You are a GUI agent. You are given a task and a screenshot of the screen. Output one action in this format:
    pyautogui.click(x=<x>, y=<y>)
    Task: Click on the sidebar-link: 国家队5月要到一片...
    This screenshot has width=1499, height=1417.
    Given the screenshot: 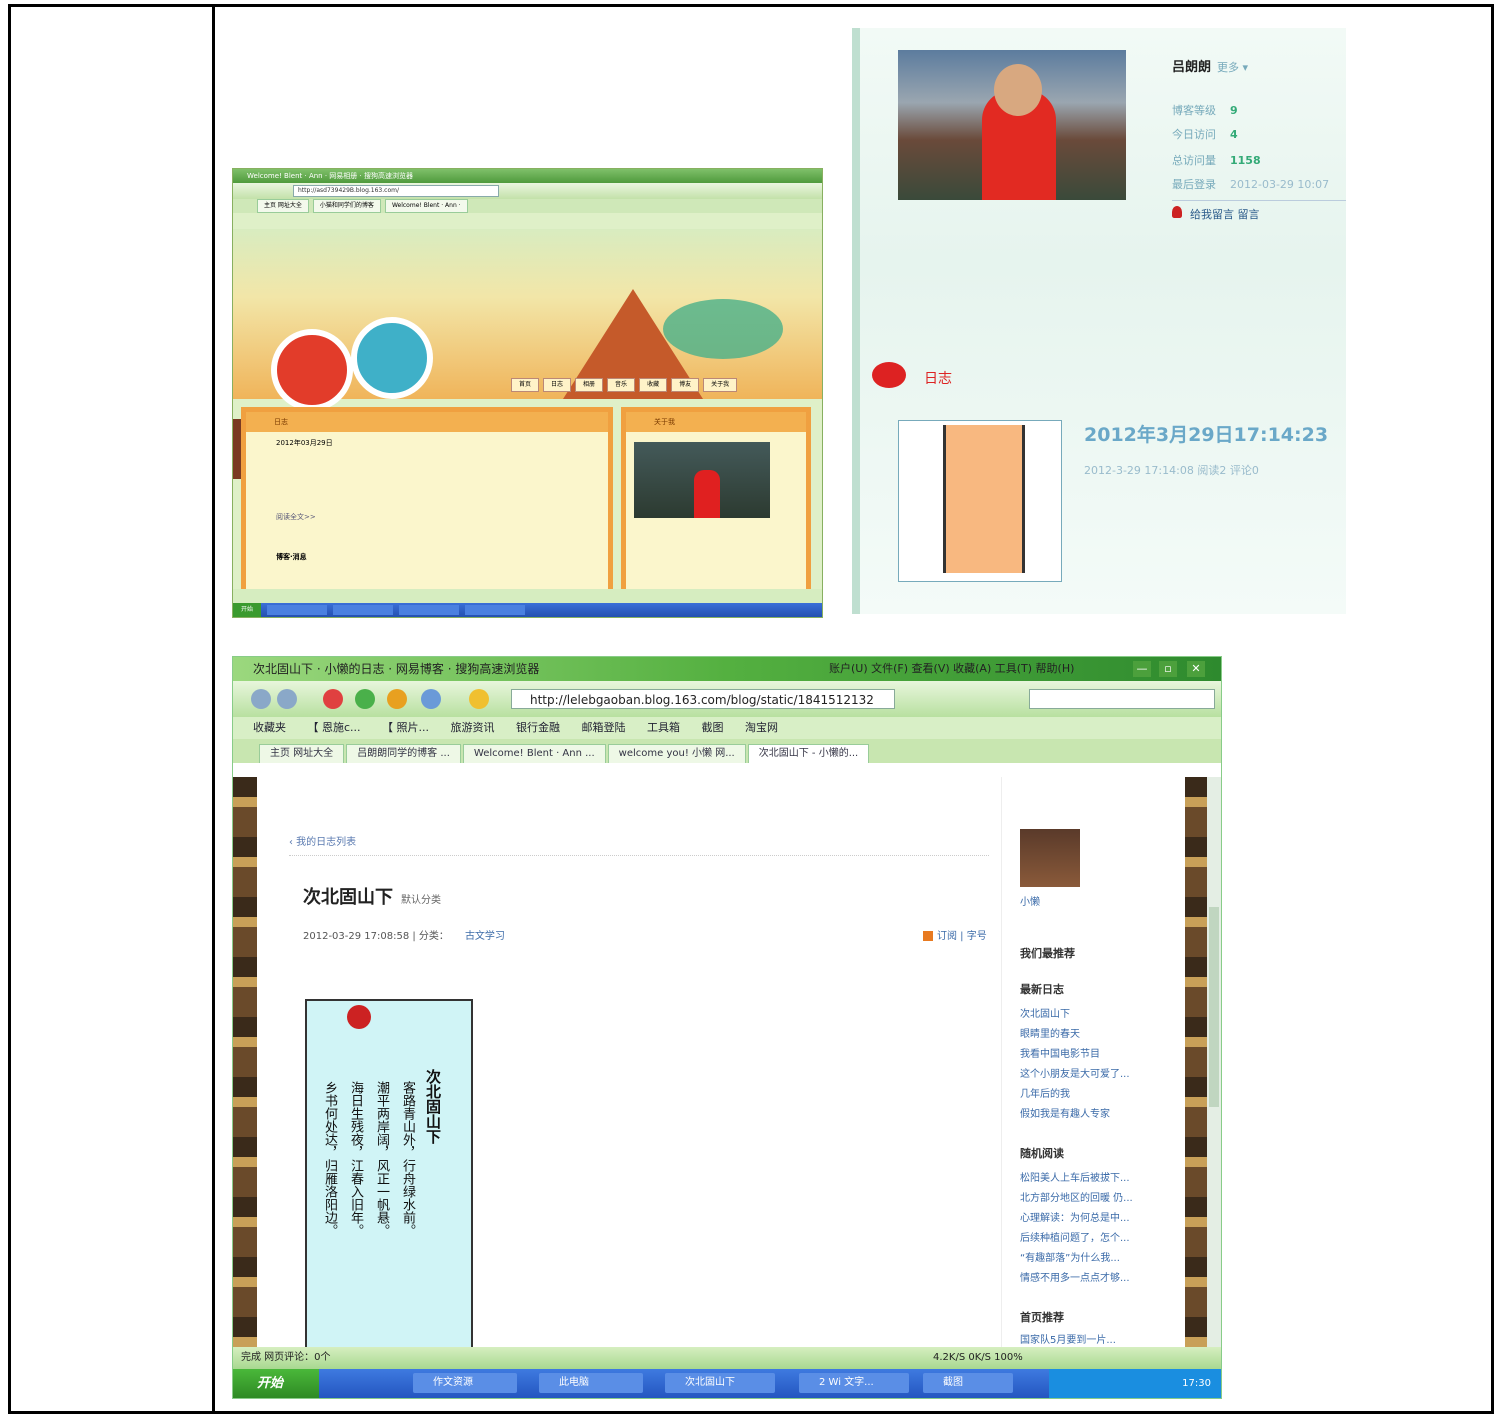 What is the action you would take?
    pyautogui.click(x=1068, y=1338)
    